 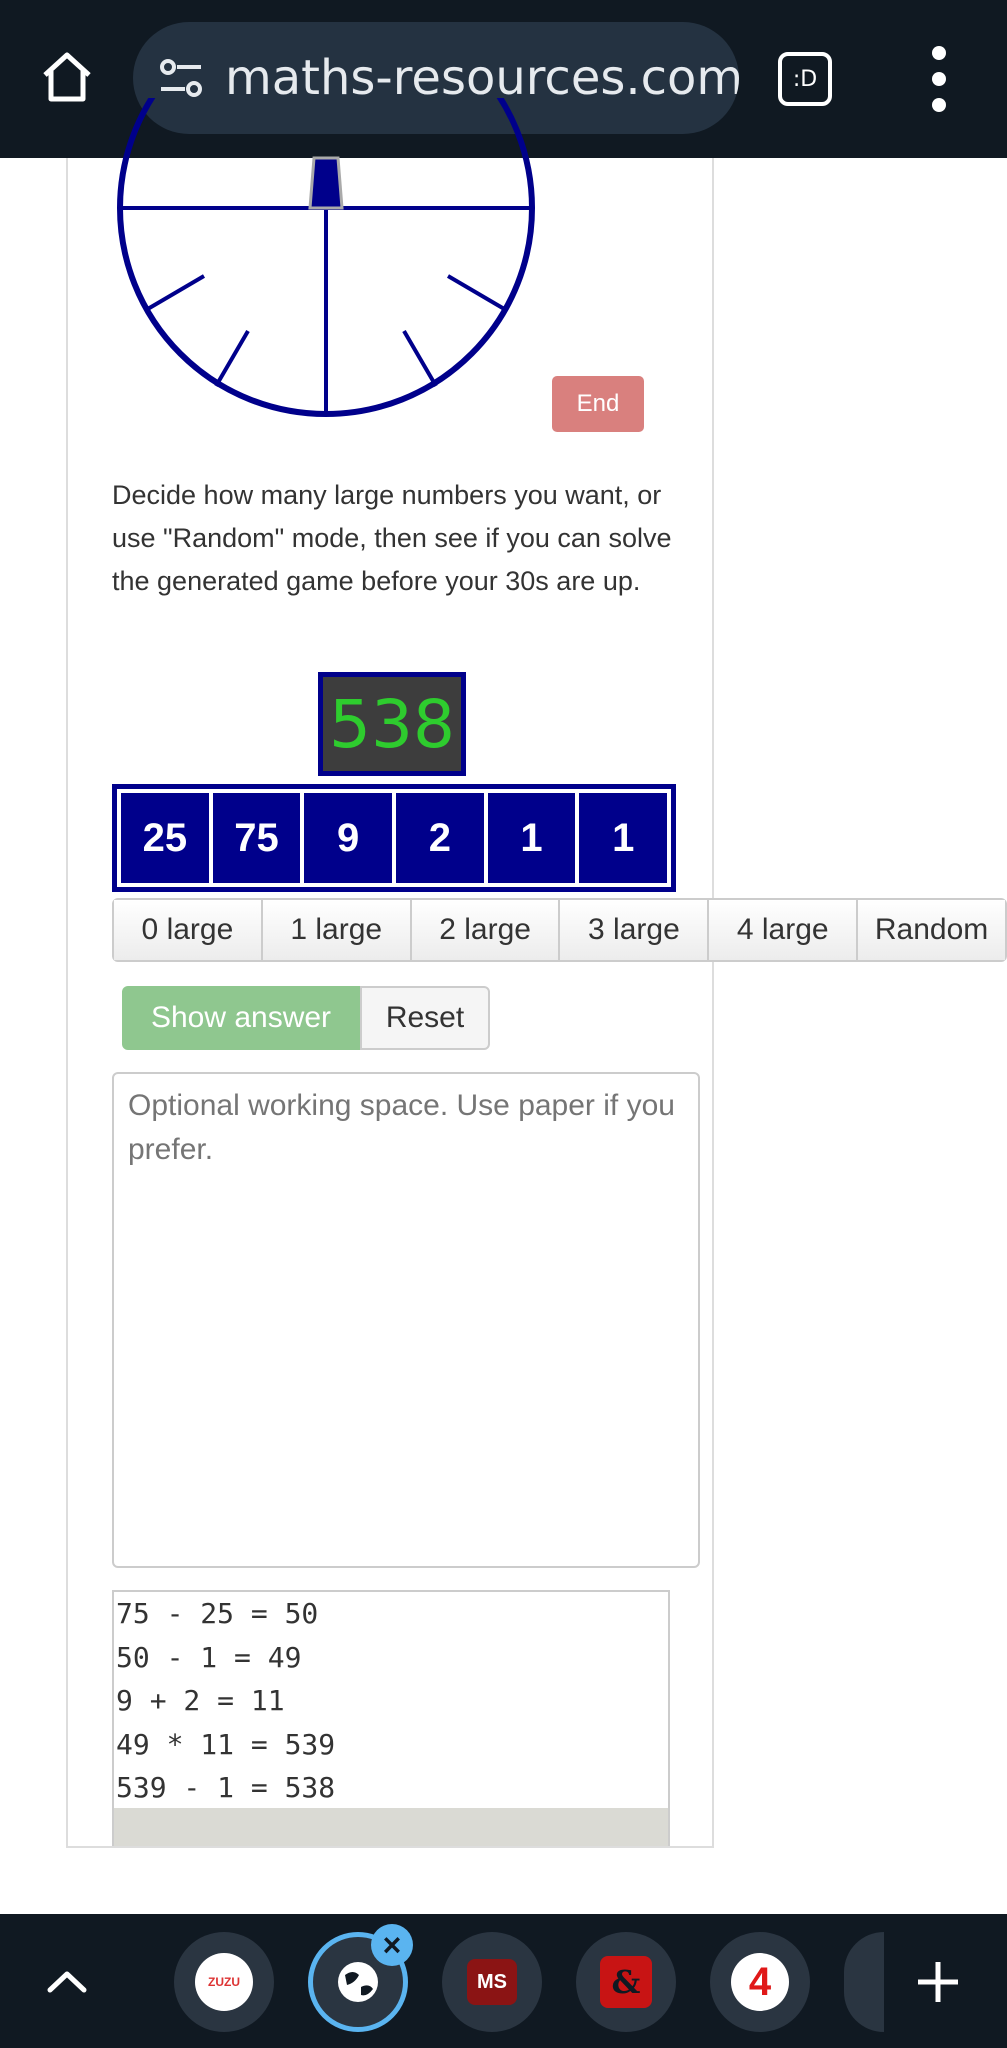 What do you see at coordinates (391, 1827) in the screenshot?
I see `answer-scrollbar` at bounding box center [391, 1827].